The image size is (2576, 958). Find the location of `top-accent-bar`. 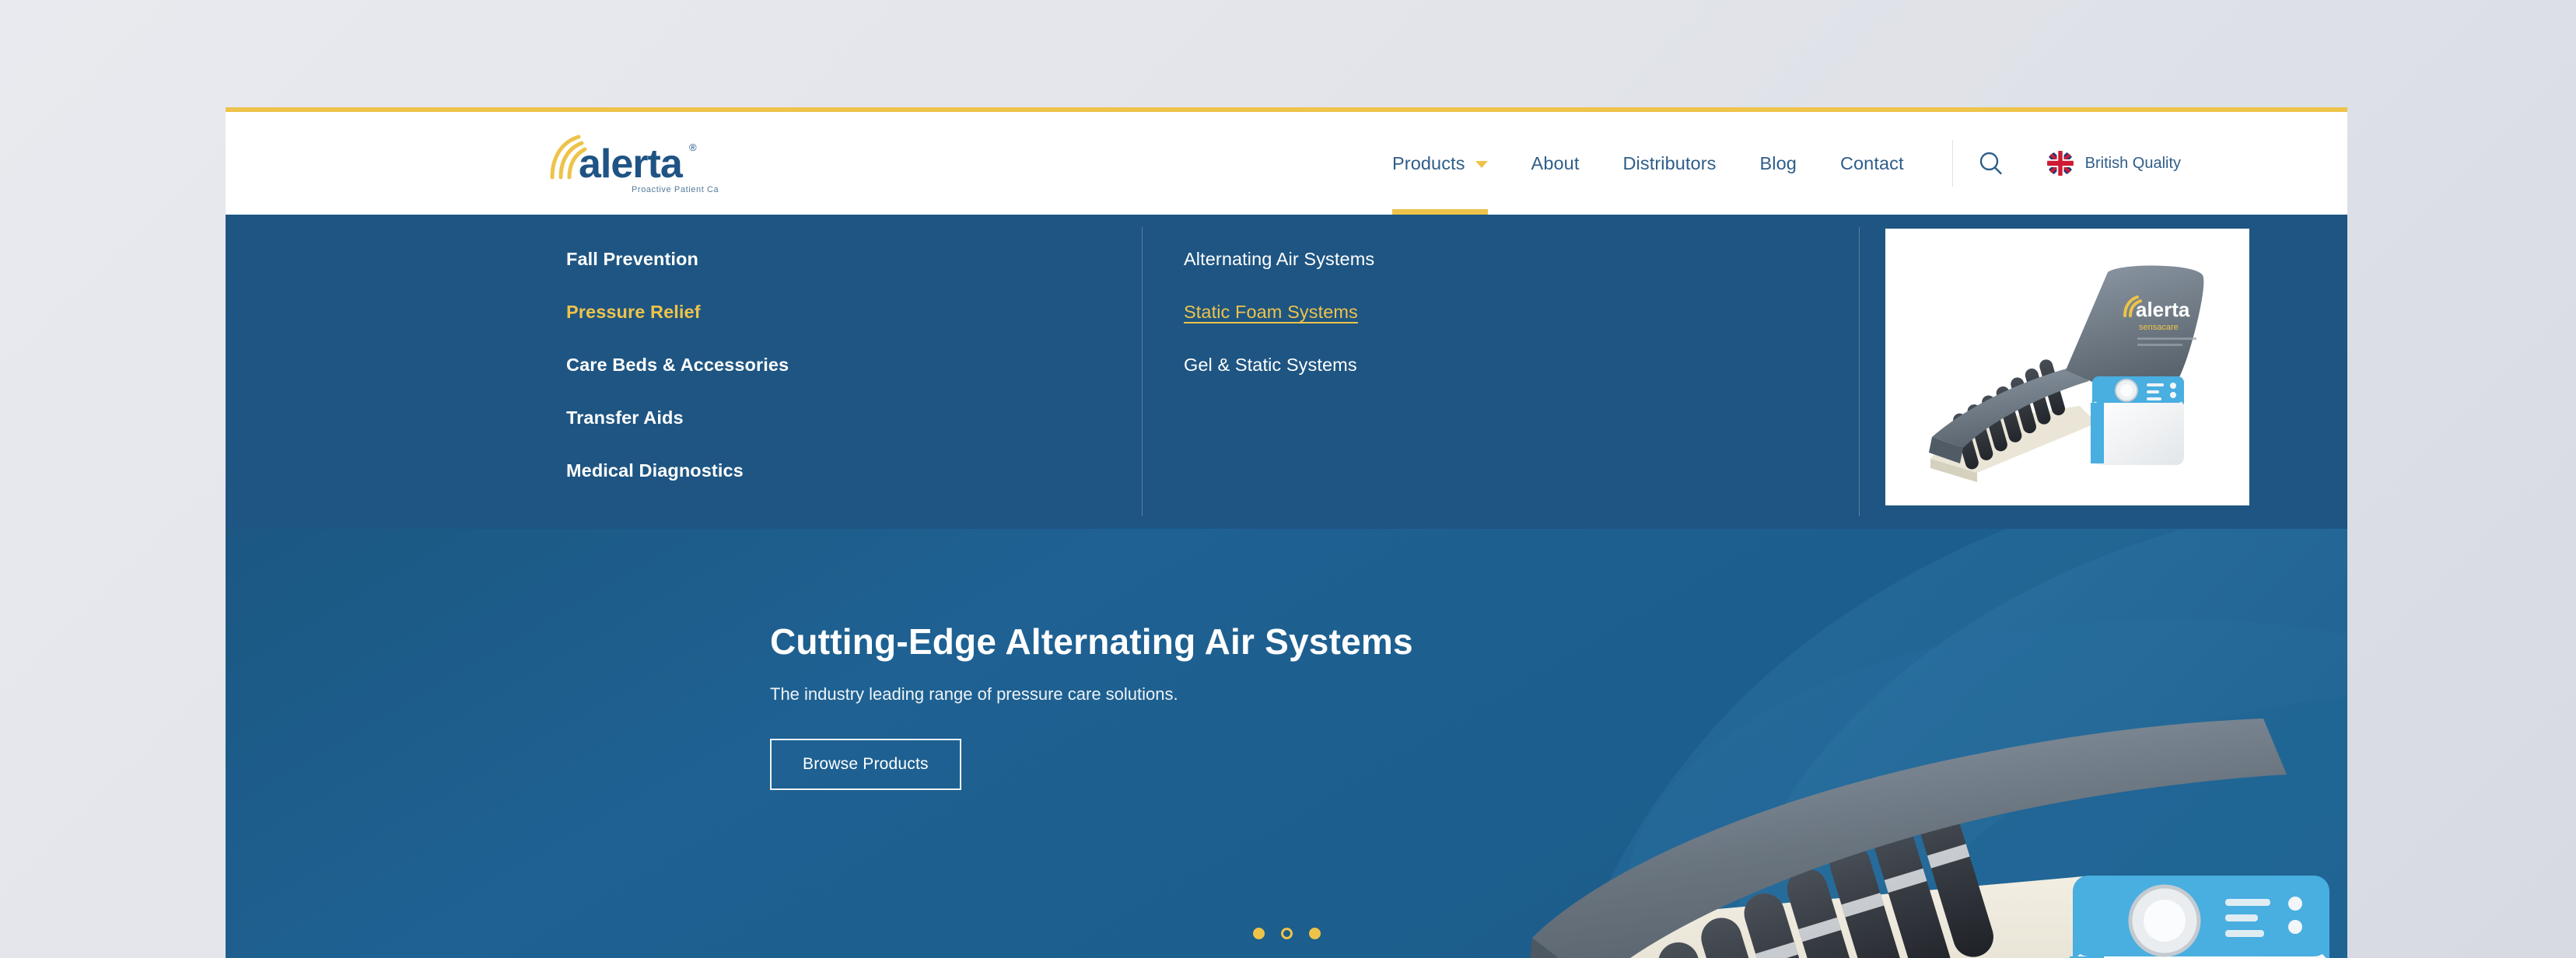

top-accent-bar is located at coordinates (1286, 109).